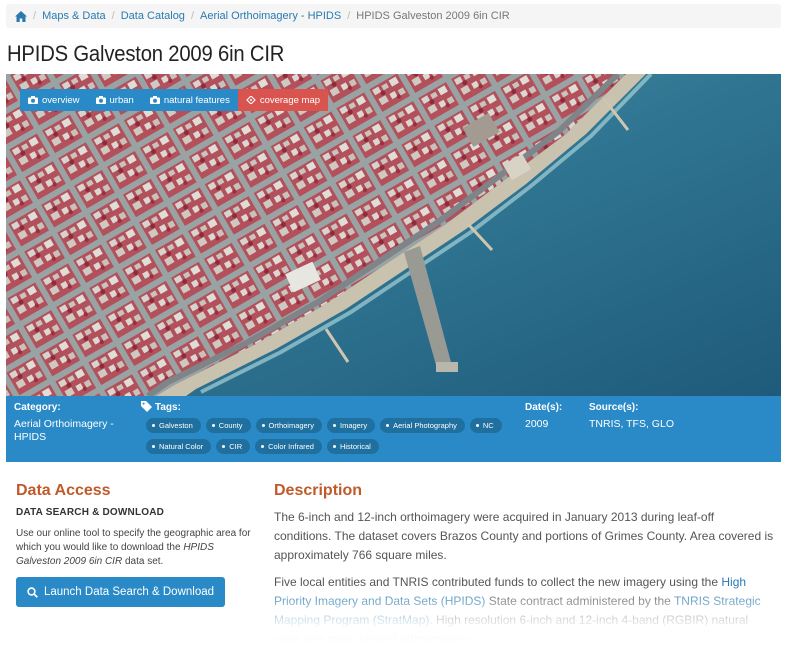  I want to click on tag-label: Aerial Photography, so click(425, 425).